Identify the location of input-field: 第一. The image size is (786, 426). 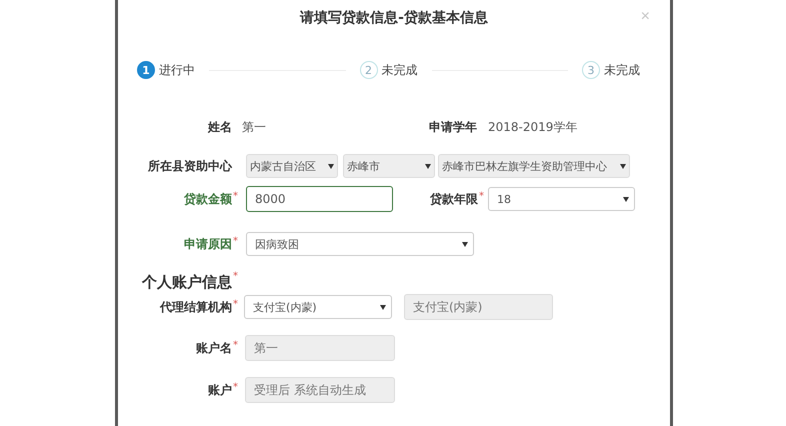
(320, 348).